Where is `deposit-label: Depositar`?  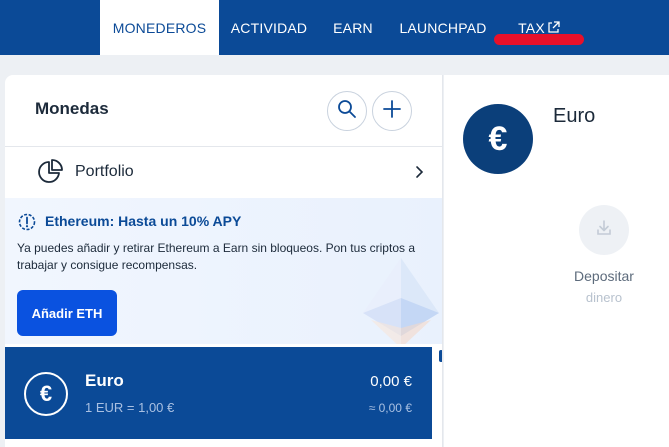
deposit-label: Depositar is located at coordinates (604, 276).